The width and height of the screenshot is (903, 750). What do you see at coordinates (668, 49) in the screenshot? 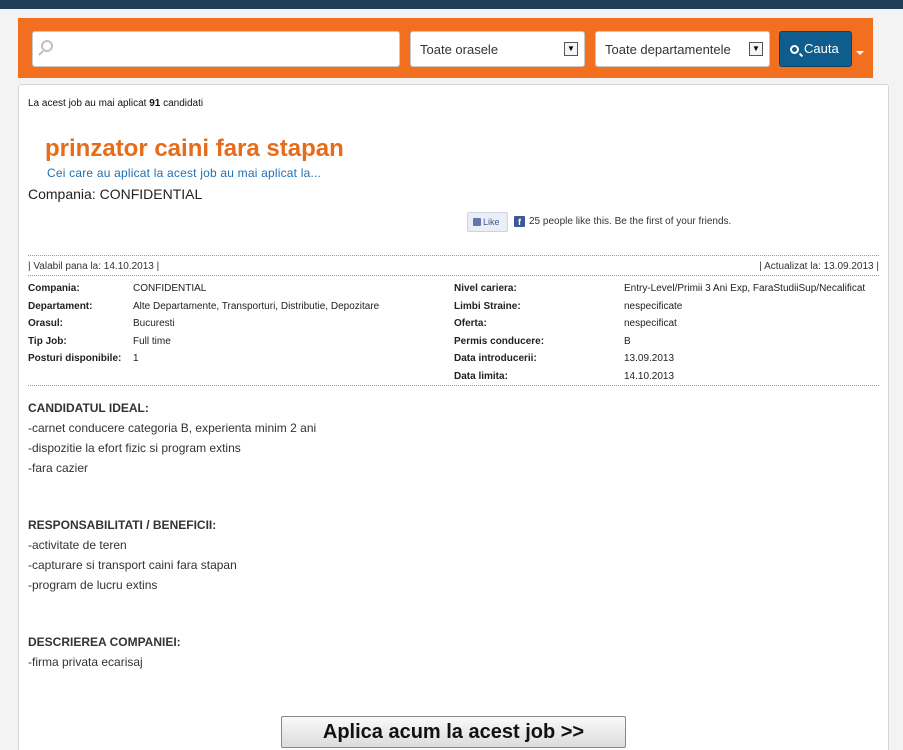
I see `department-select-value: Toate departamentele` at bounding box center [668, 49].